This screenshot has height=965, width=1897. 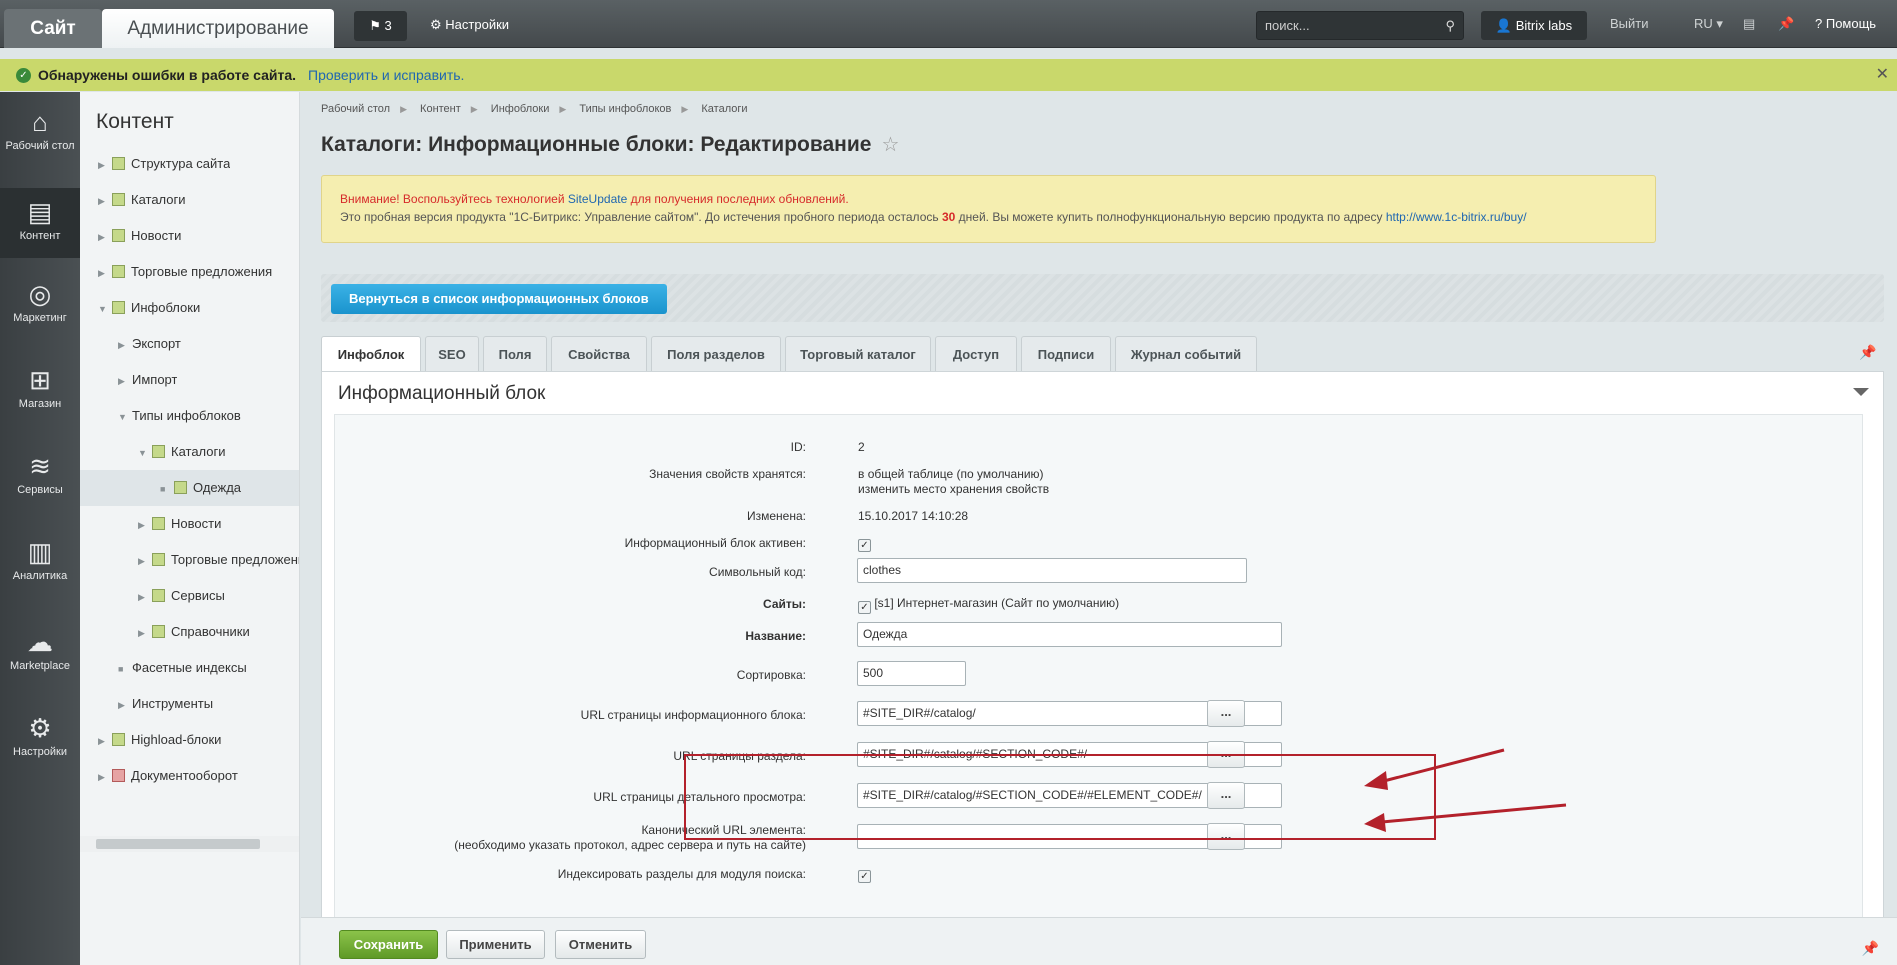 I want to click on tab-properties: Свойства, so click(x=599, y=353).